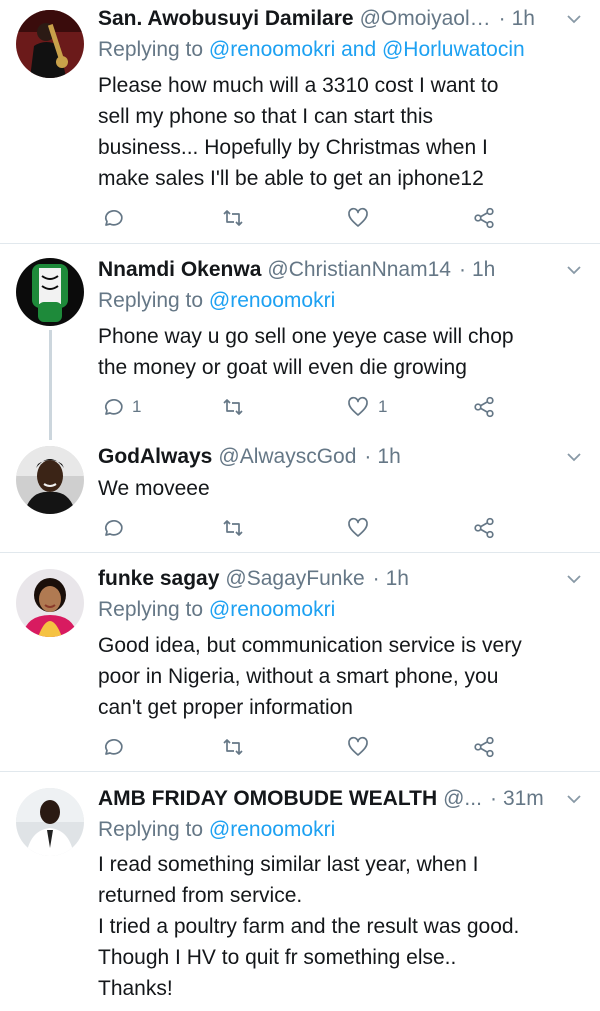 This screenshot has width=600, height=1011. I want to click on tweet-text-line: Thanks!, so click(135, 988).